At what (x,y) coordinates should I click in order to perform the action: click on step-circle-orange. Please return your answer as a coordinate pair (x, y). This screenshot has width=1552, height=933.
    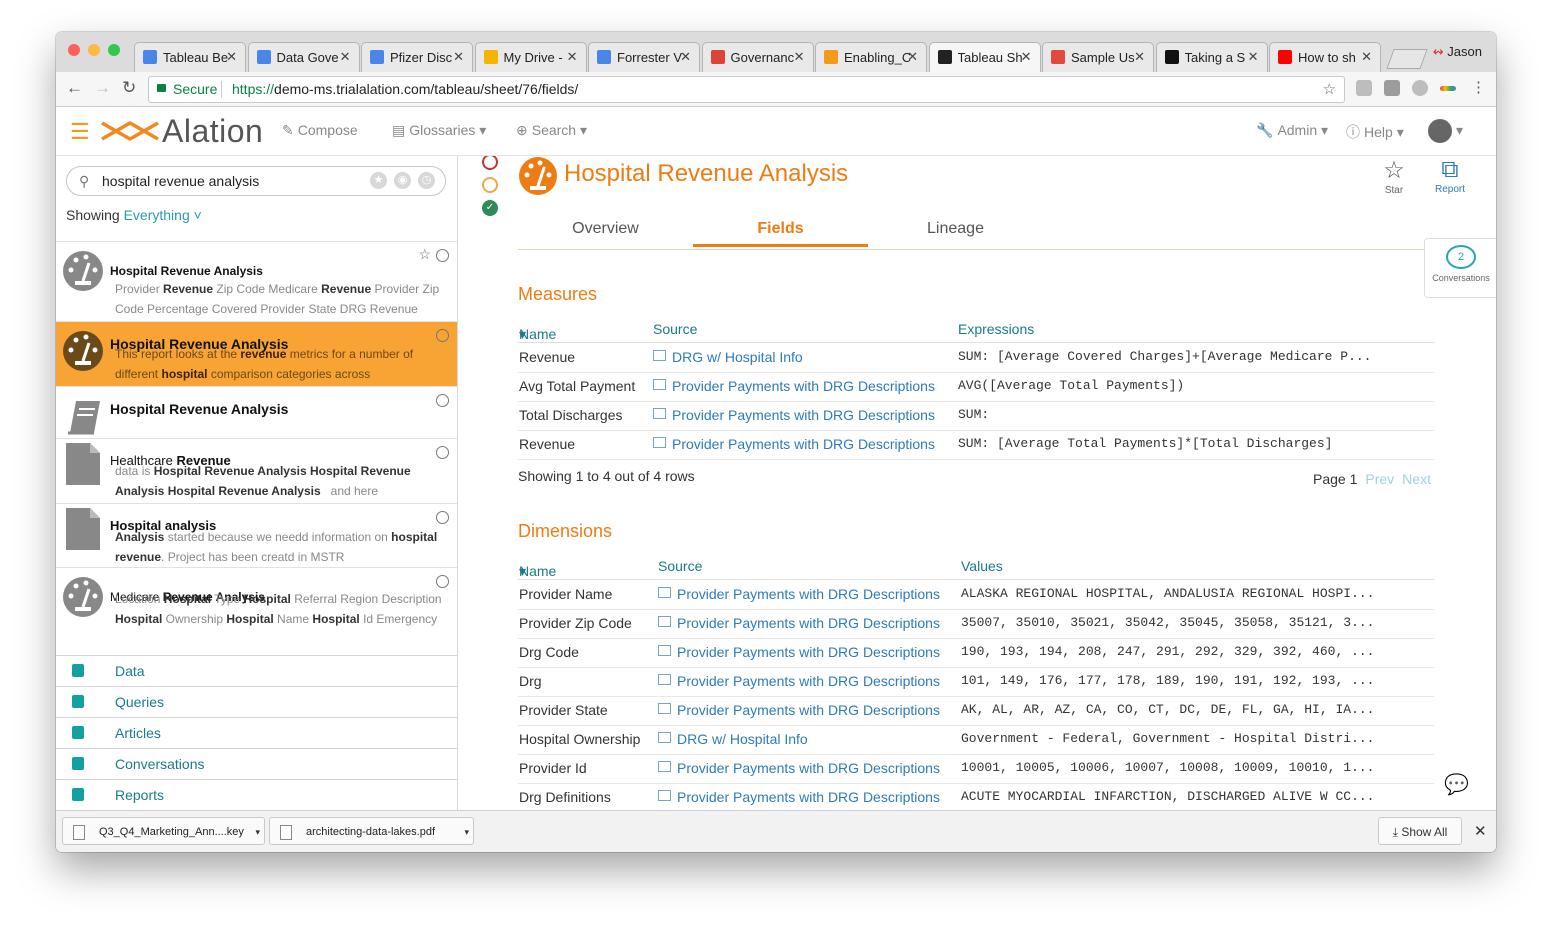
    Looking at the image, I should click on (490, 185).